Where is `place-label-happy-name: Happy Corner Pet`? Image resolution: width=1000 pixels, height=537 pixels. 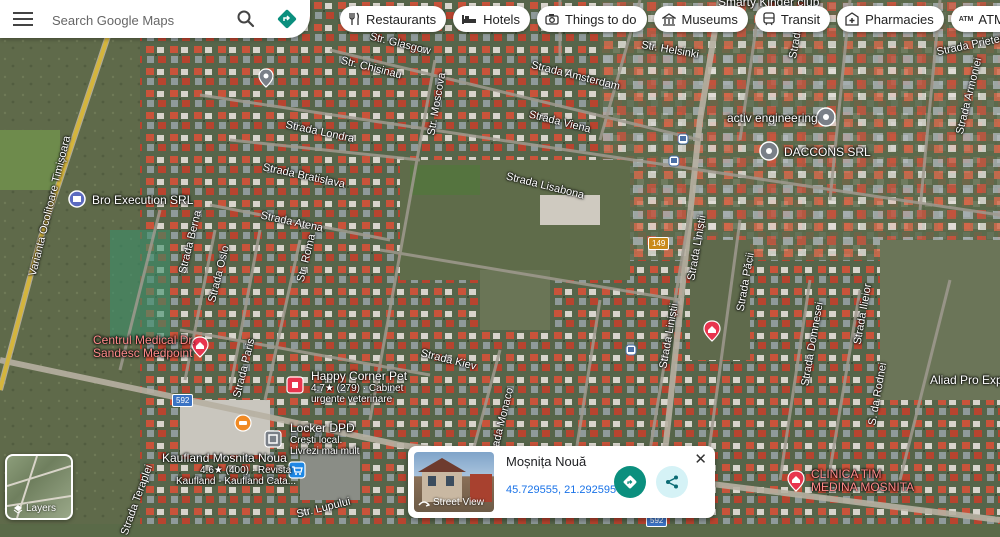 place-label-happy-name: Happy Corner Pet is located at coordinates (359, 376).